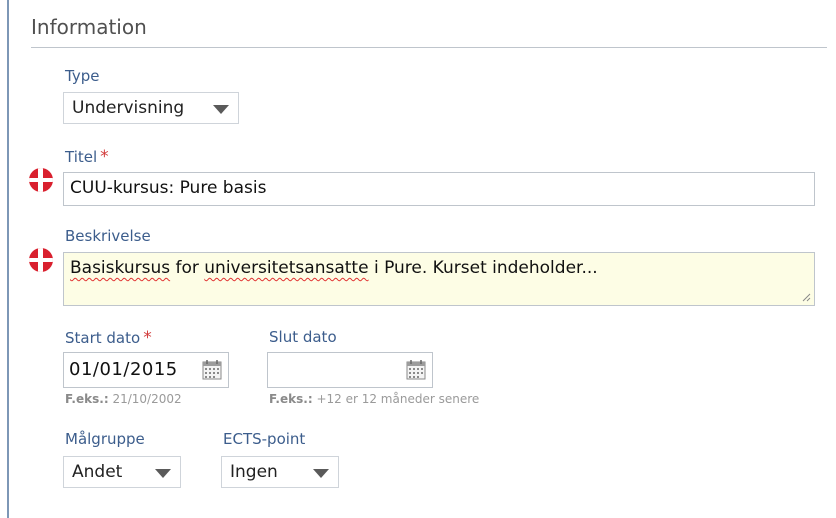  What do you see at coordinates (89, 27) in the screenshot?
I see `section-title: Information` at bounding box center [89, 27].